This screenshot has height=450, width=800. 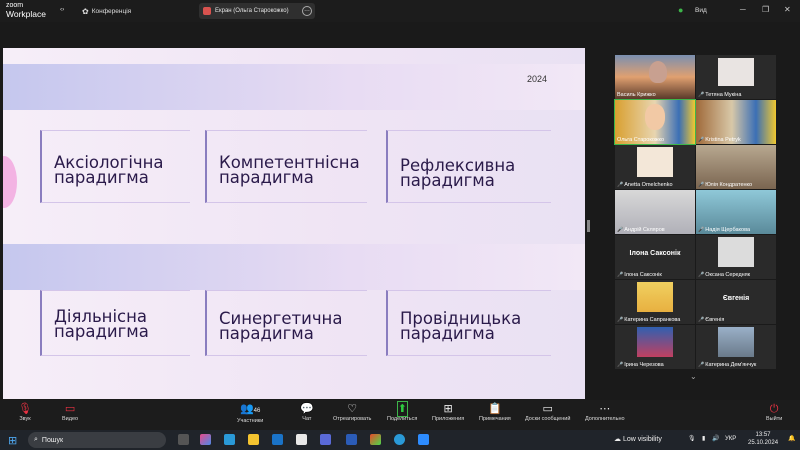 What do you see at coordinates (692, 438) in the screenshot?
I see `mic-tray-icon: 🎙` at bounding box center [692, 438].